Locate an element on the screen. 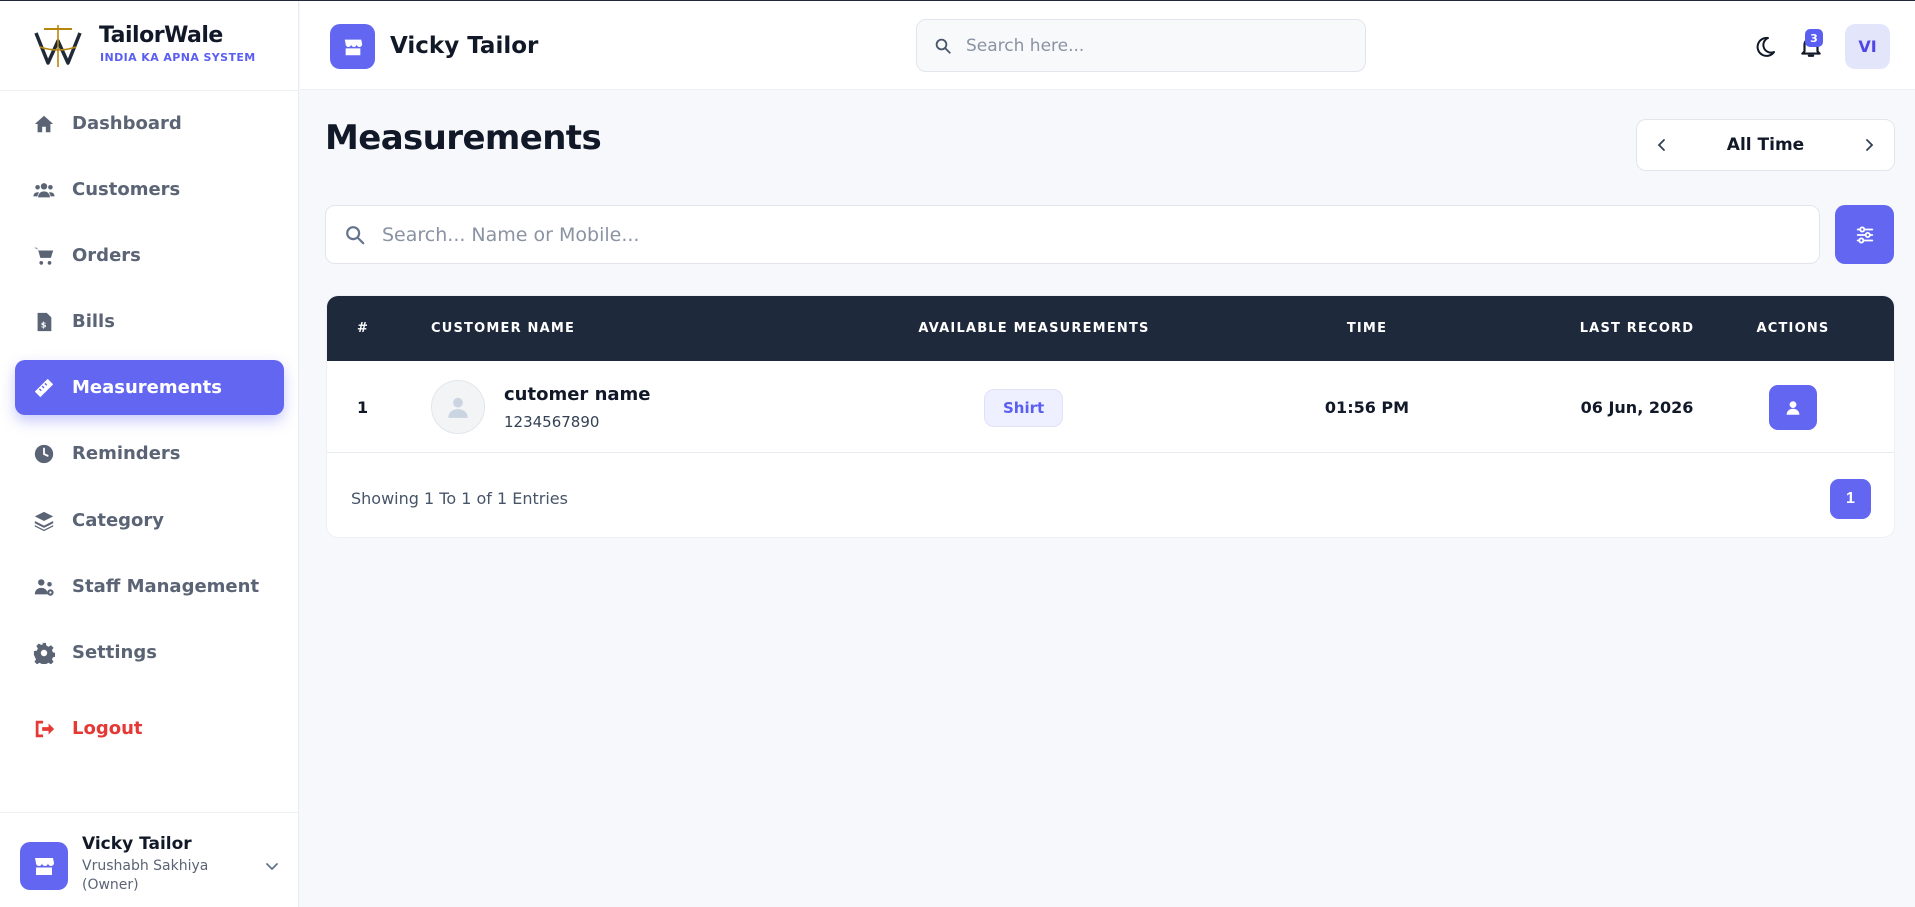 This screenshot has width=1915, height=907. ruler-icon is located at coordinates (44, 388).